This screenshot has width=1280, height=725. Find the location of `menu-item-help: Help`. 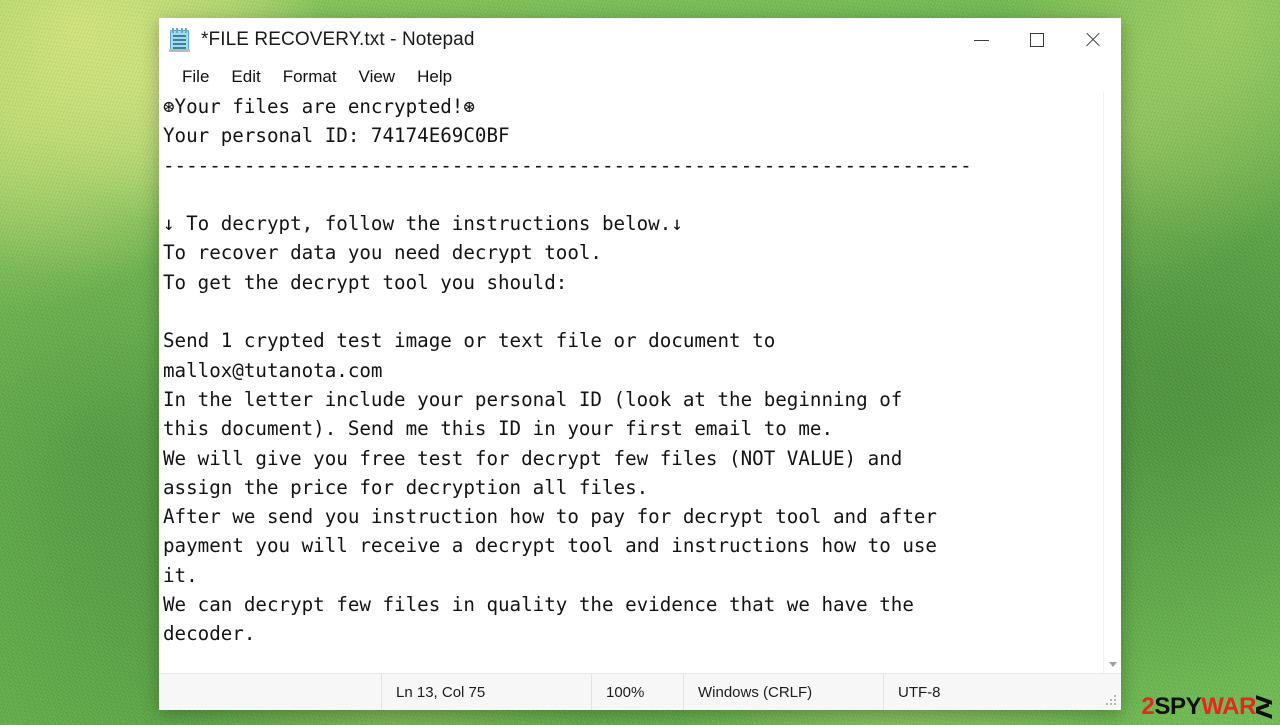

menu-item-help: Help is located at coordinates (434, 77).